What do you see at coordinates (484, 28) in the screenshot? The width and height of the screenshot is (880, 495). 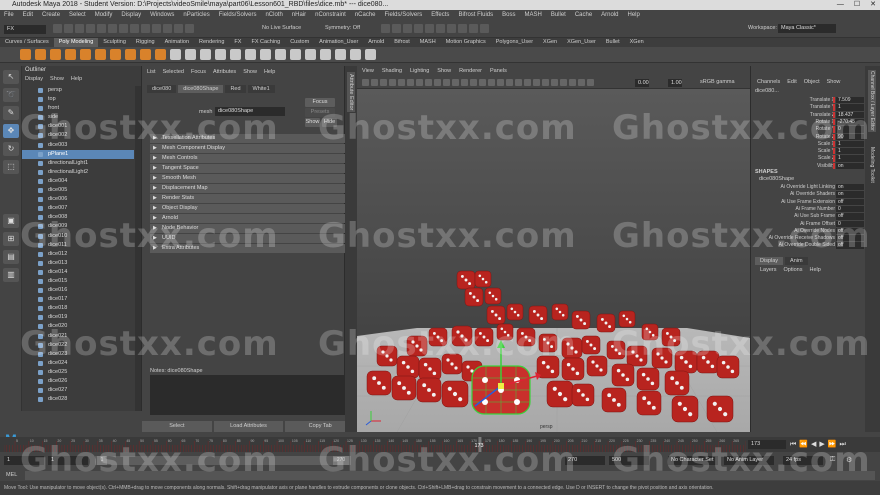 I see `grid-icon` at bounding box center [484, 28].